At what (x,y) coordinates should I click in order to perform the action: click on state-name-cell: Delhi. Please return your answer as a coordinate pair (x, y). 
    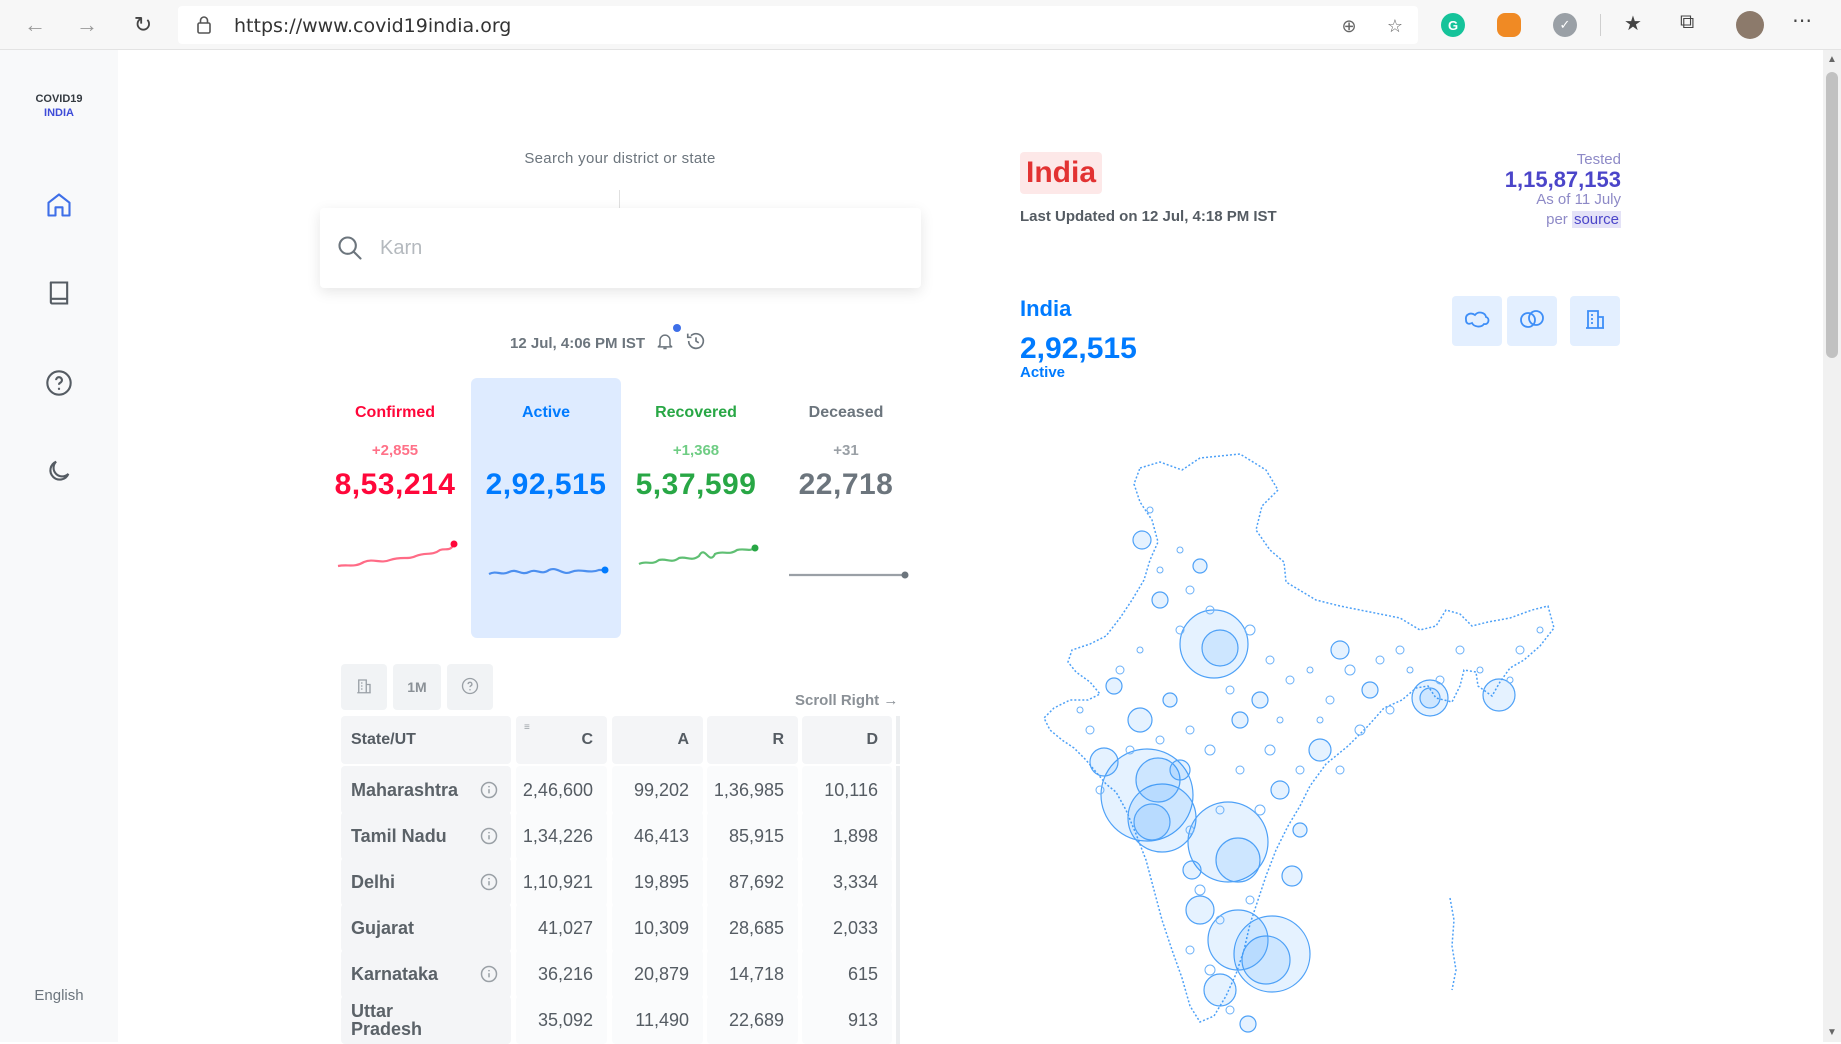
    Looking at the image, I should click on (426, 882).